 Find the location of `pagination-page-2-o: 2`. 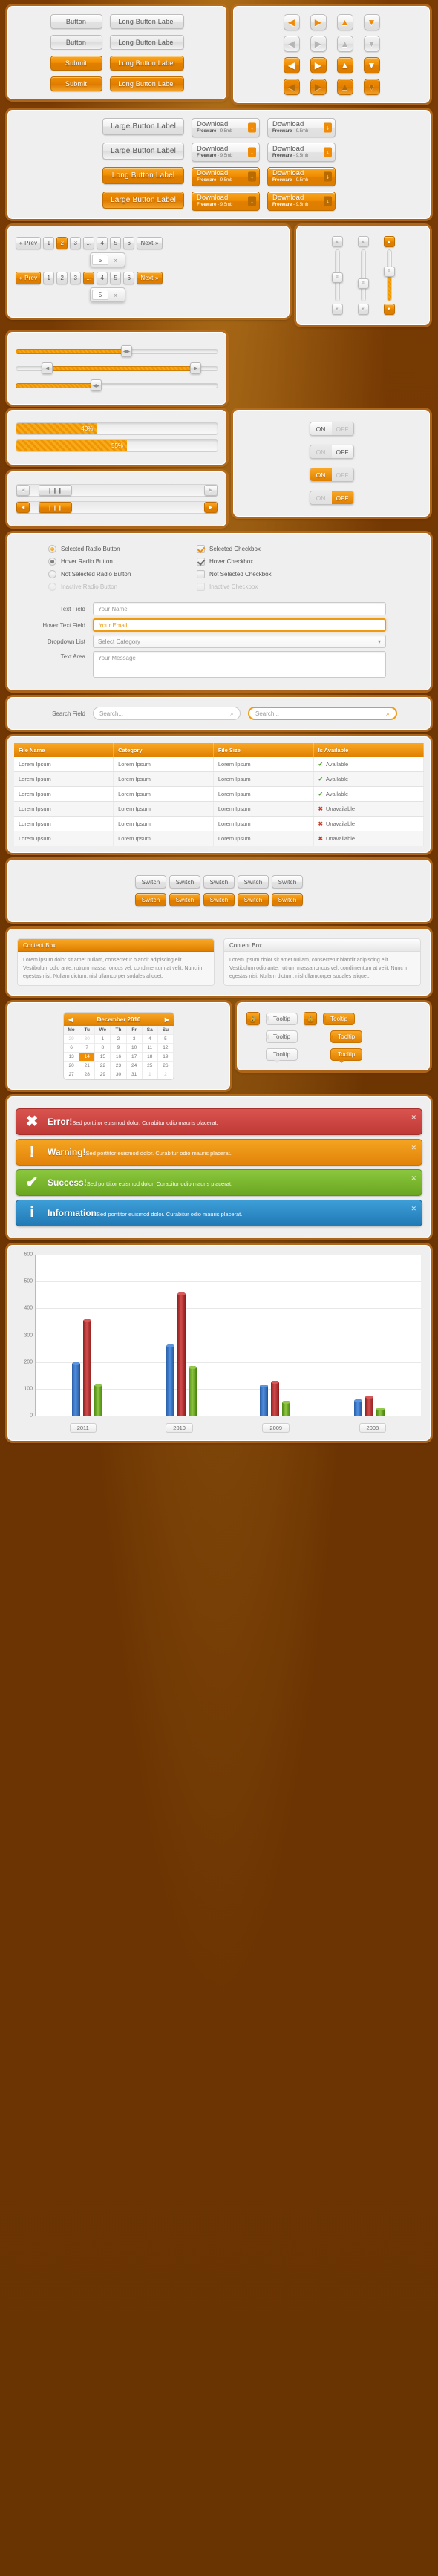

pagination-page-2-o: 2 is located at coordinates (62, 278).